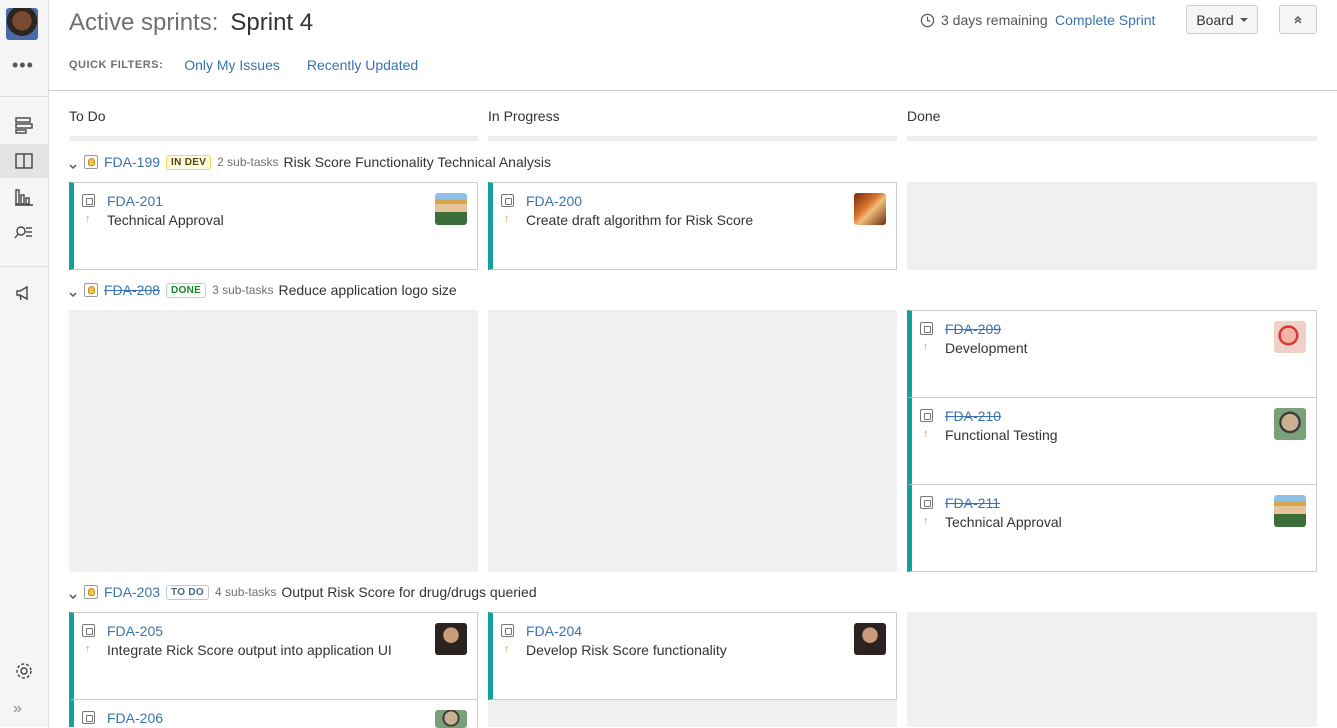 This screenshot has height=728, width=1337. What do you see at coordinates (524, 116) in the screenshot?
I see `column-header-in-progress: In Progress` at bounding box center [524, 116].